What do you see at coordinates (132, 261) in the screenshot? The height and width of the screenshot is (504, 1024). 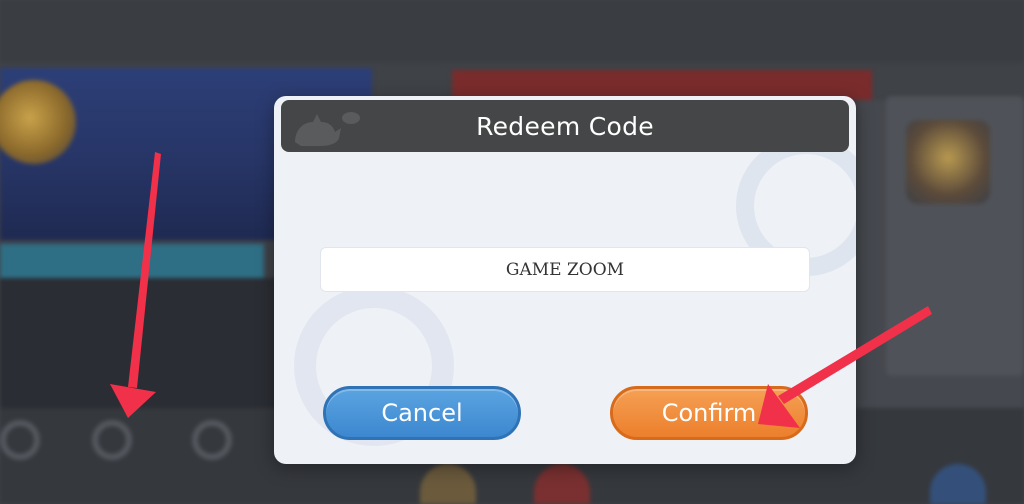 I see `background-progress-strip` at bounding box center [132, 261].